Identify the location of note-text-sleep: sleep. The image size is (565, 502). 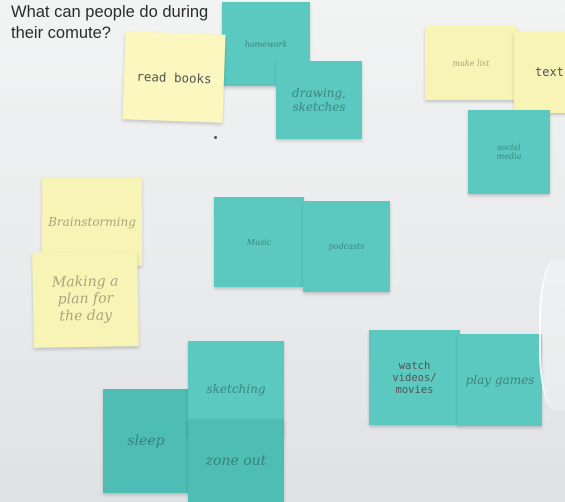
(146, 441).